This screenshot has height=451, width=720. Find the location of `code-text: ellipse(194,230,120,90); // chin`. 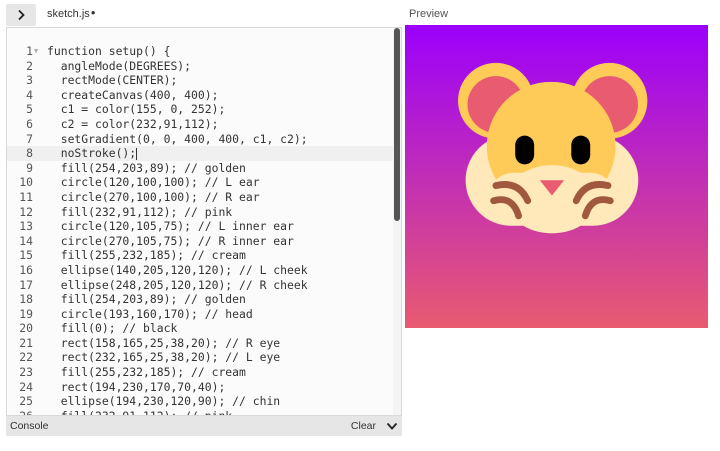

code-text: ellipse(194,230,120,90); // chin is located at coordinates (164, 401).